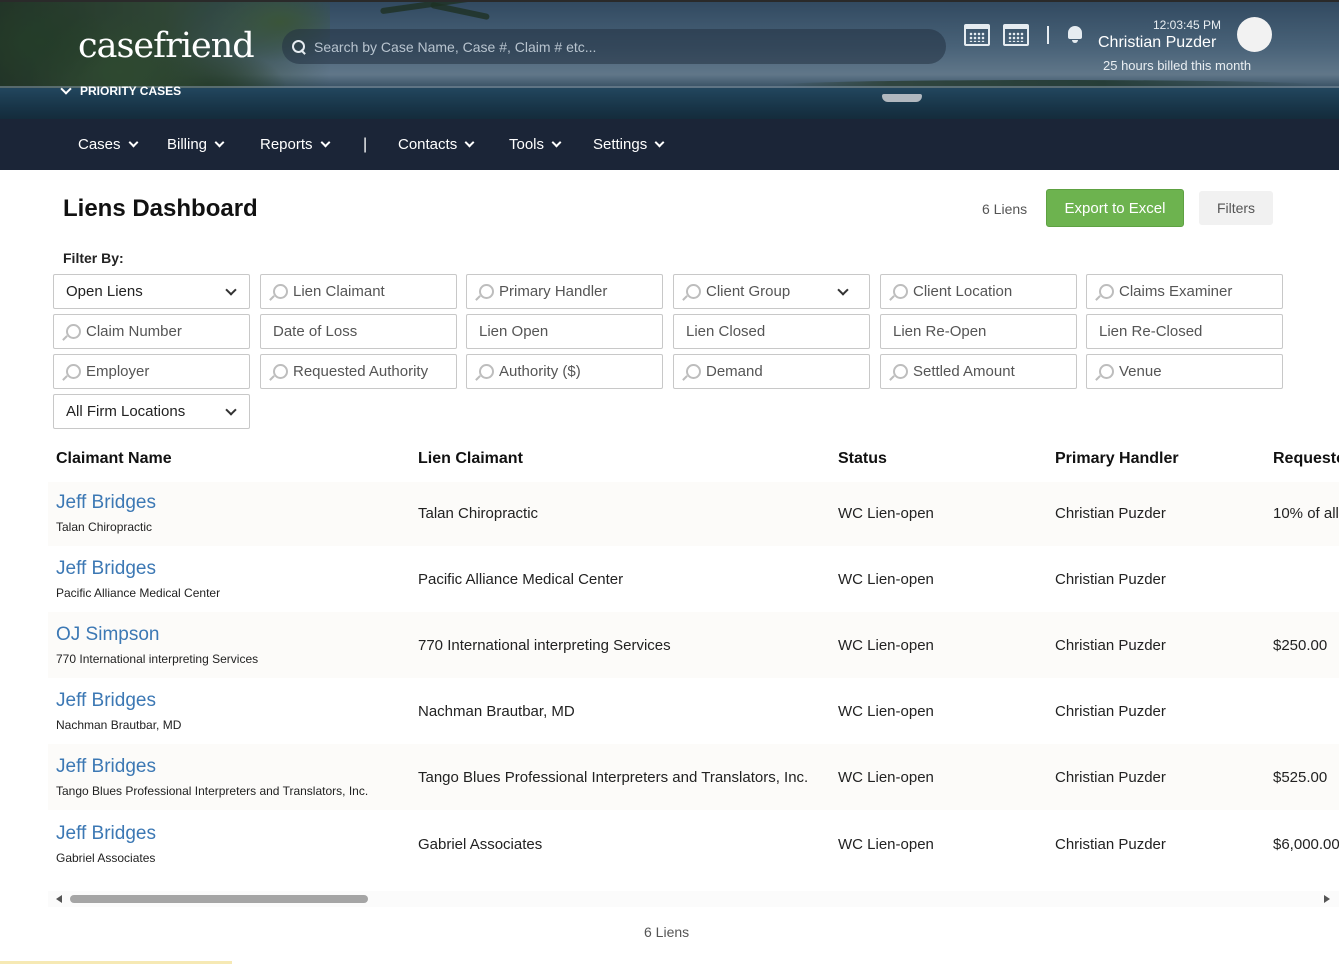  Describe the element at coordinates (219, 899) in the screenshot. I see `scrollbar-thumb` at that location.